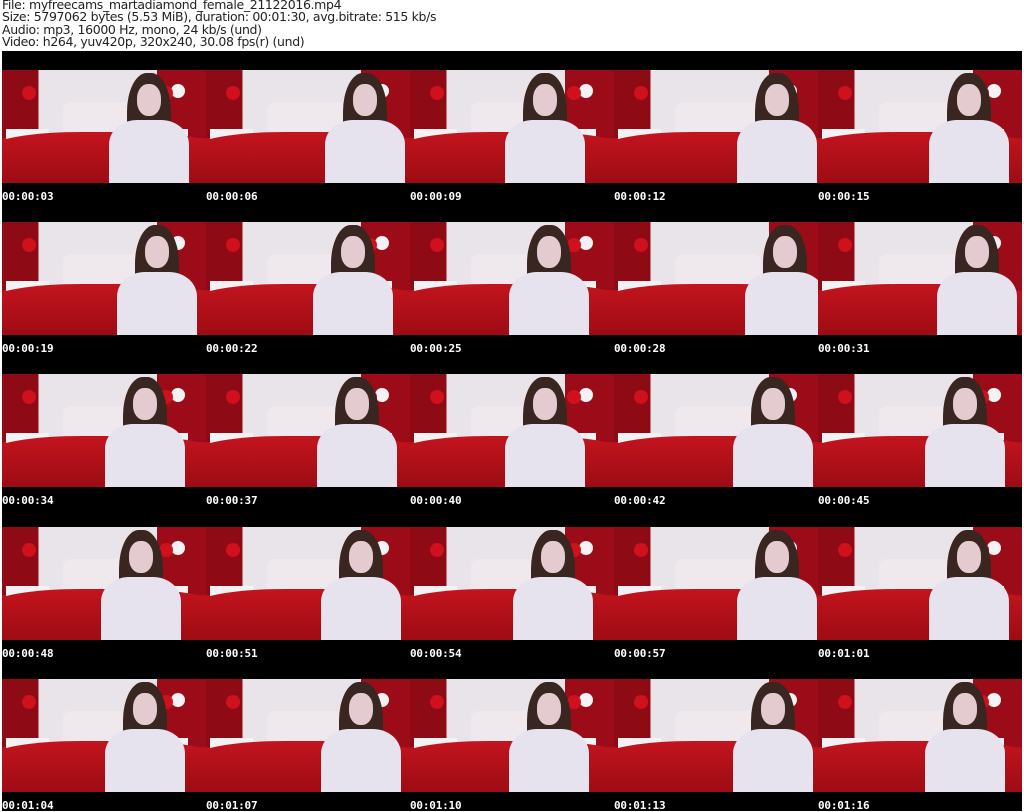  I want to click on thumbnail-cell: 00:00:03, so click(104, 127).